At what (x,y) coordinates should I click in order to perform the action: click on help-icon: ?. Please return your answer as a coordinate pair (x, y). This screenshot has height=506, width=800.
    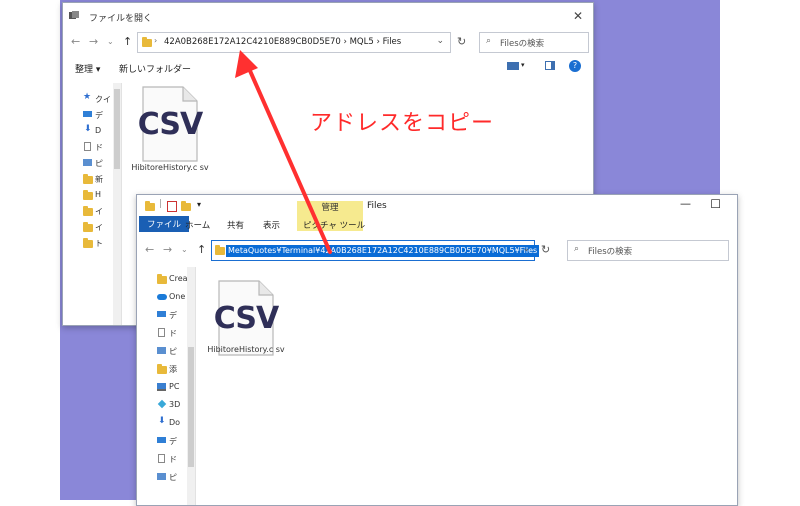
    Looking at the image, I should click on (575, 66).